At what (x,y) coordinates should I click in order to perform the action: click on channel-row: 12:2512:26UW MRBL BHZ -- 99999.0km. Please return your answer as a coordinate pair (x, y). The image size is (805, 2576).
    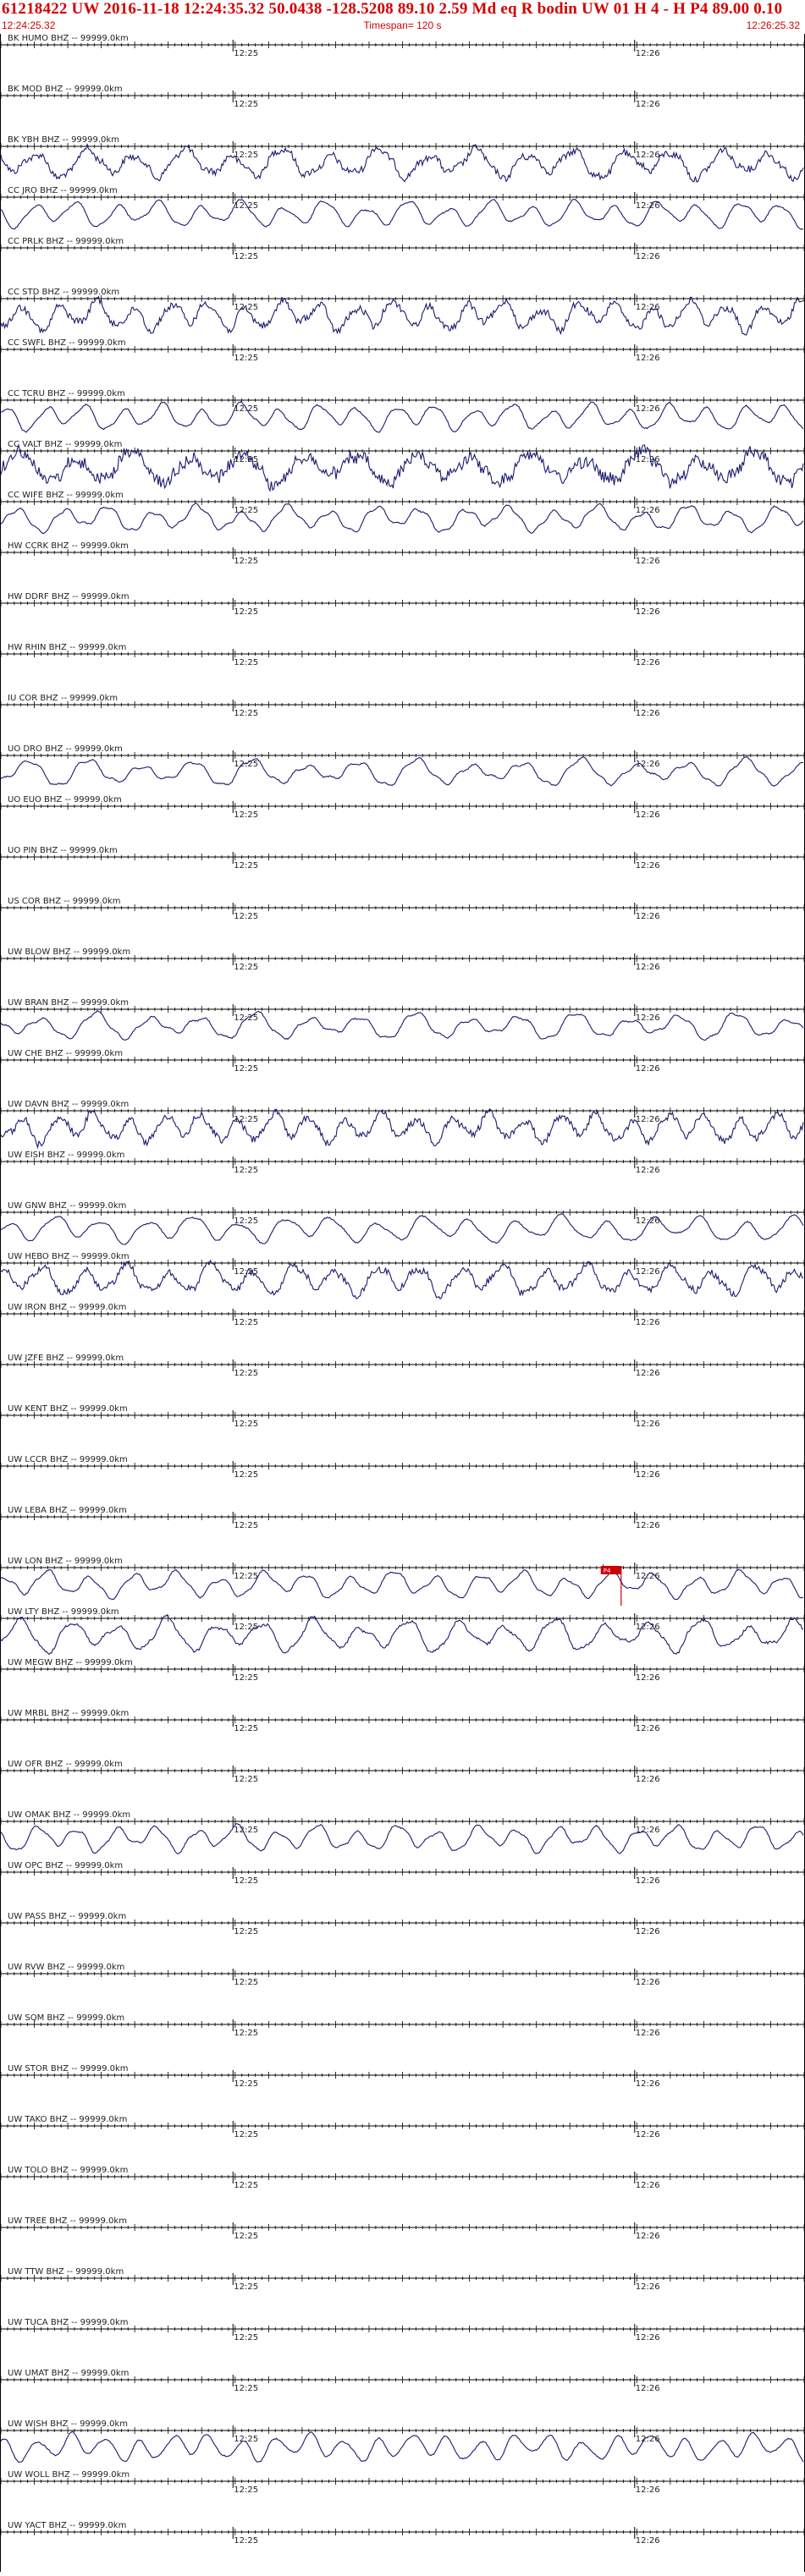
    Looking at the image, I should click on (402, 1721).